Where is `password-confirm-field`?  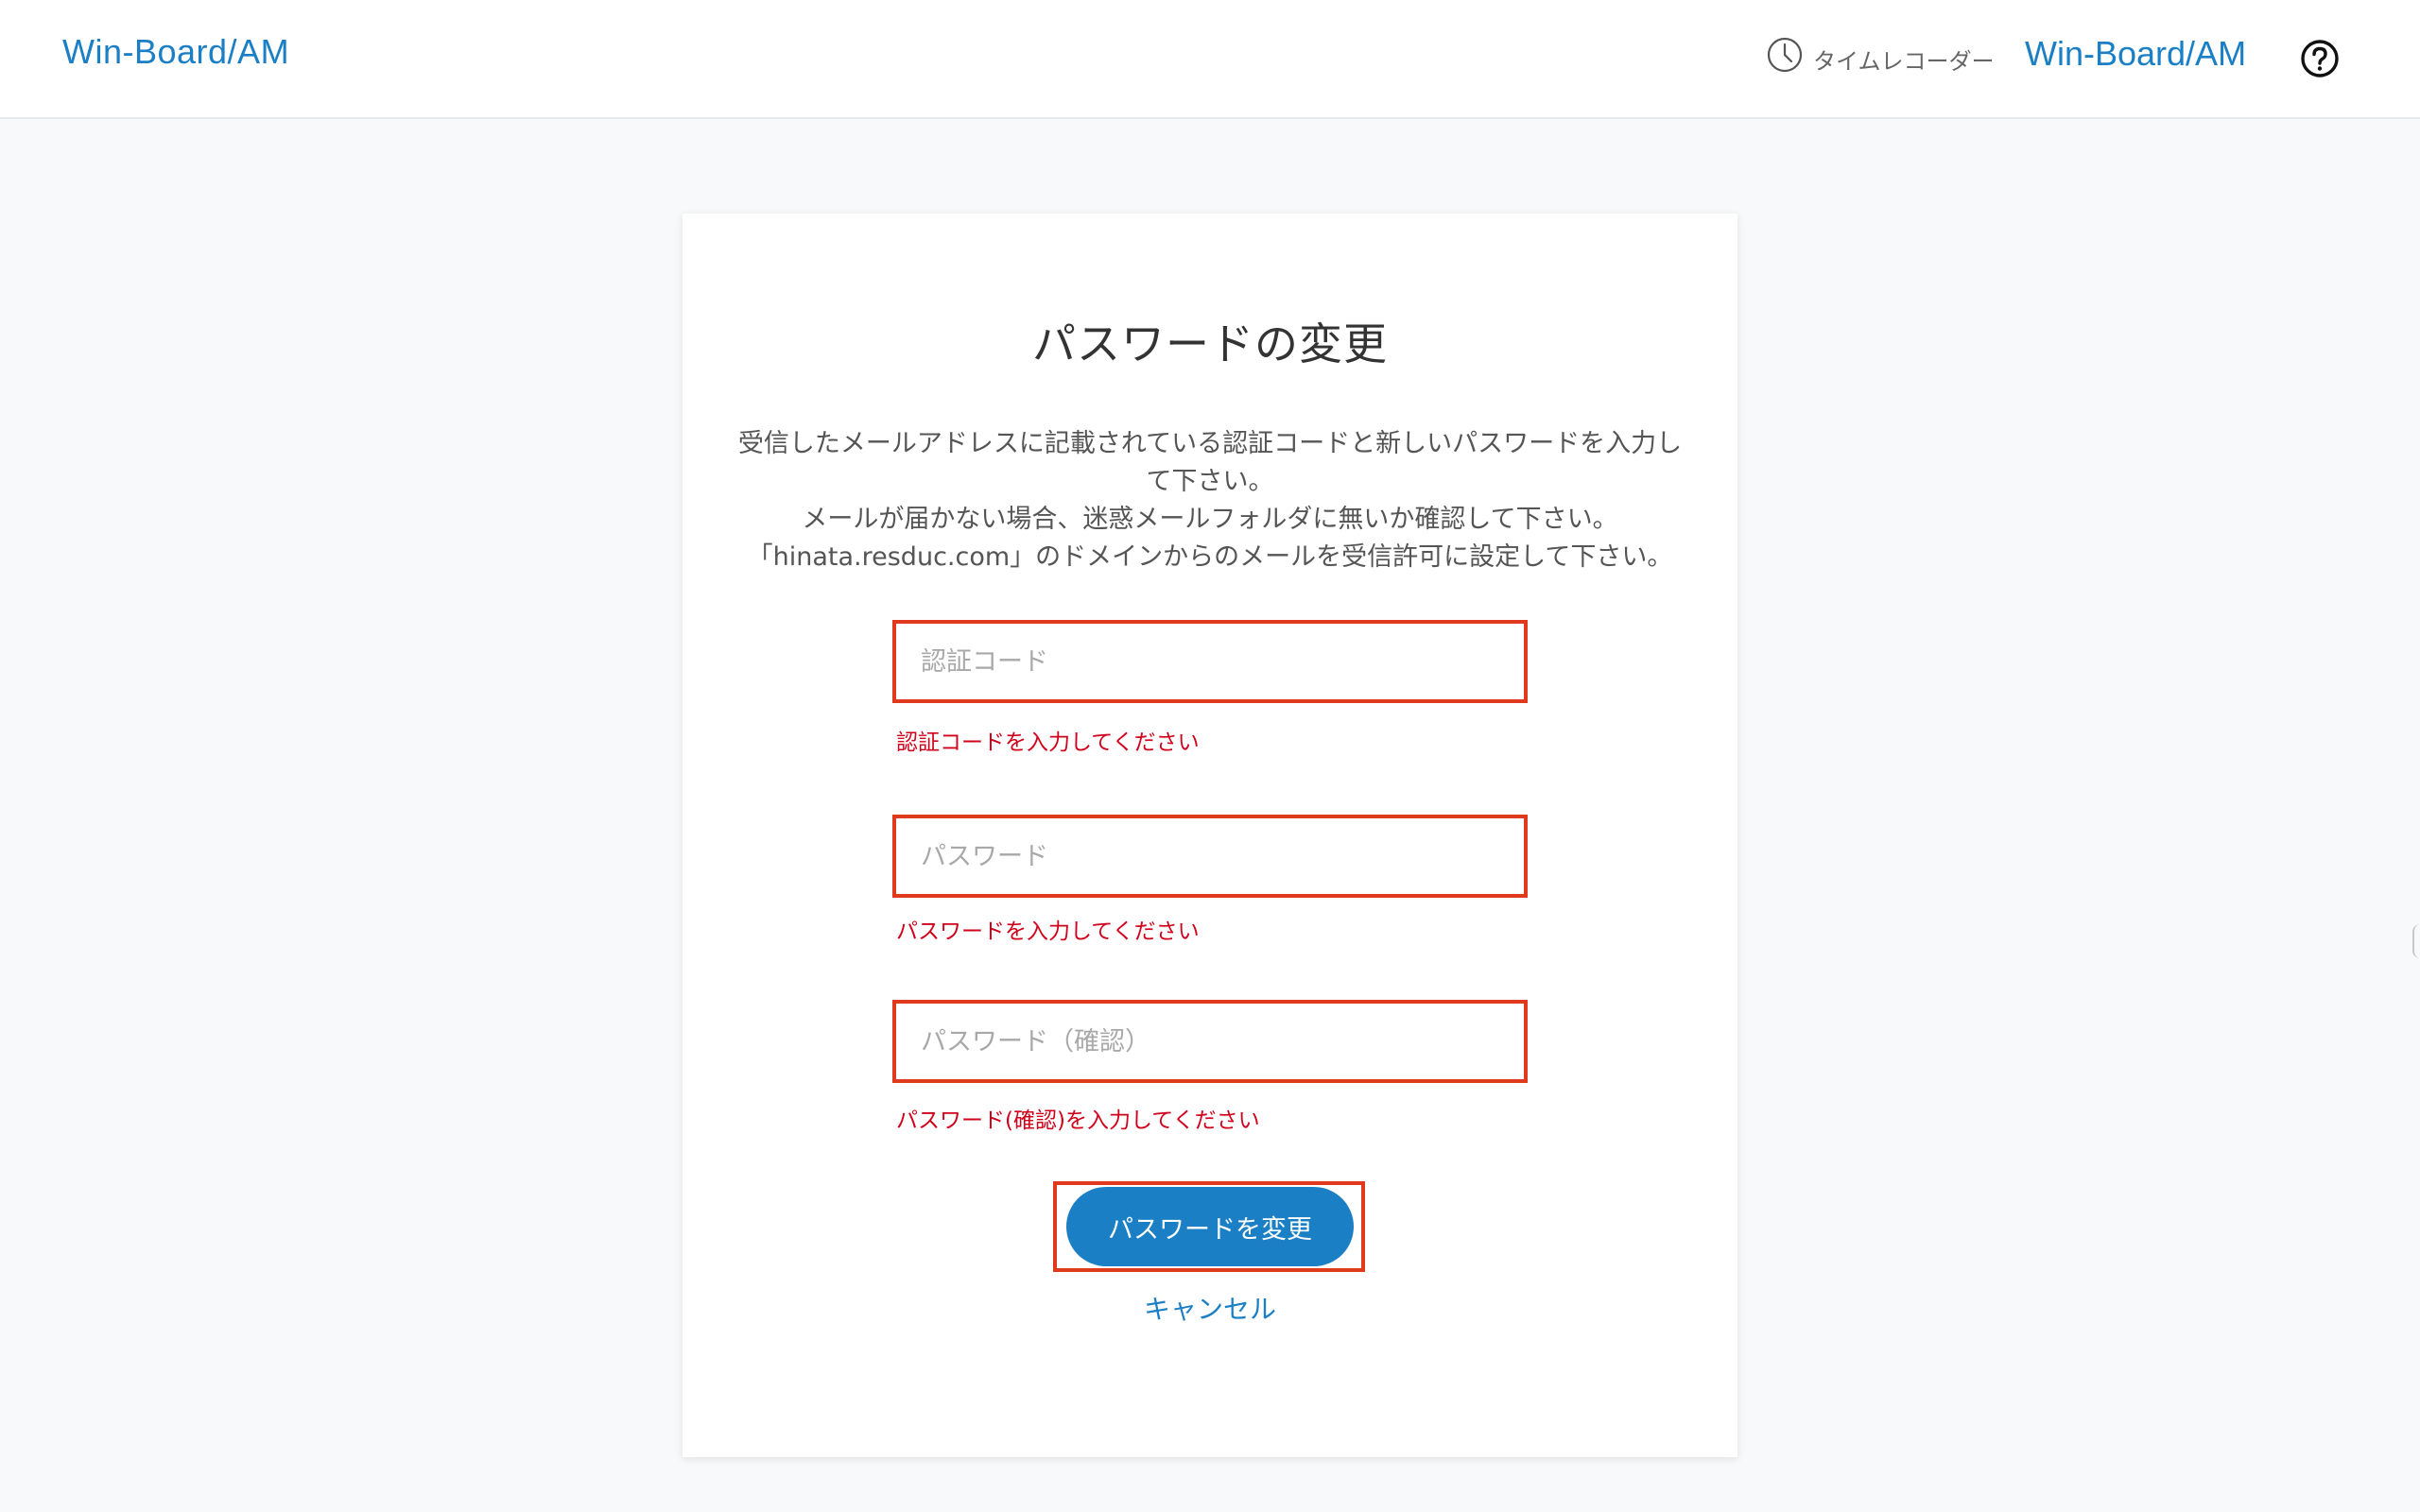
password-confirm-field is located at coordinates (1210, 1041).